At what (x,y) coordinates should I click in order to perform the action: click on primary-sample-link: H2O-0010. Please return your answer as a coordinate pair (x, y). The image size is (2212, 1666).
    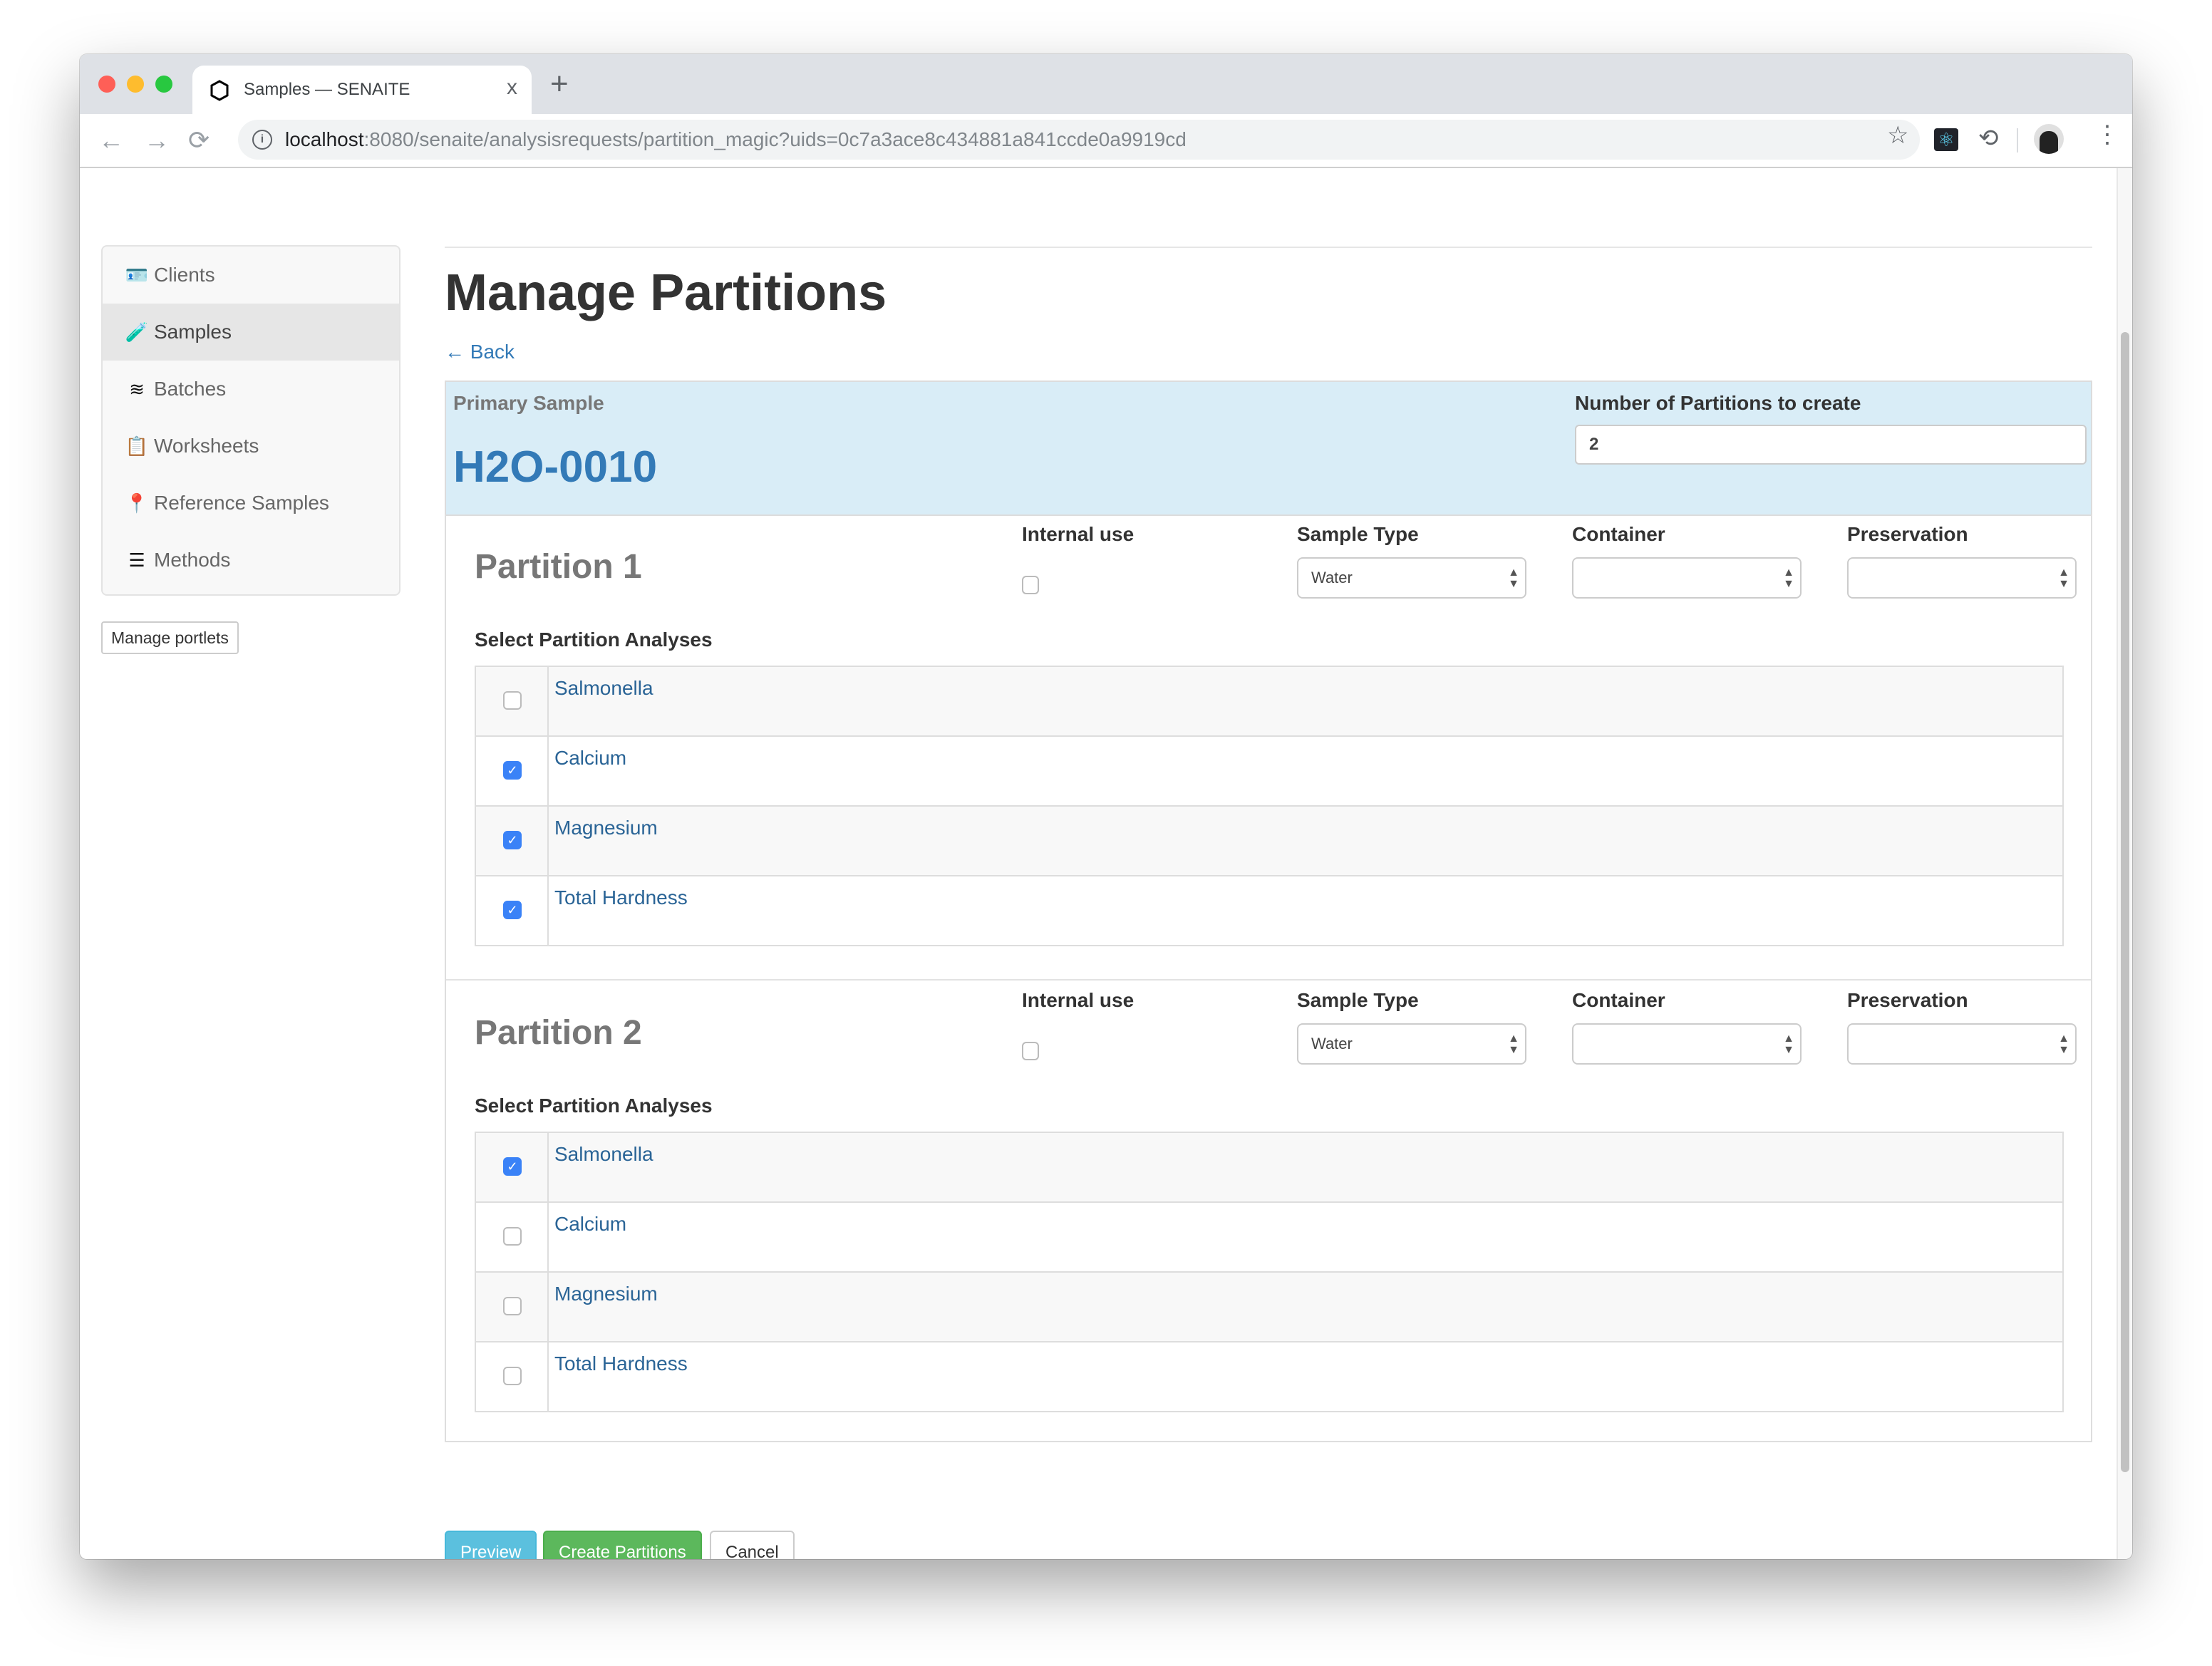
    Looking at the image, I should click on (555, 467).